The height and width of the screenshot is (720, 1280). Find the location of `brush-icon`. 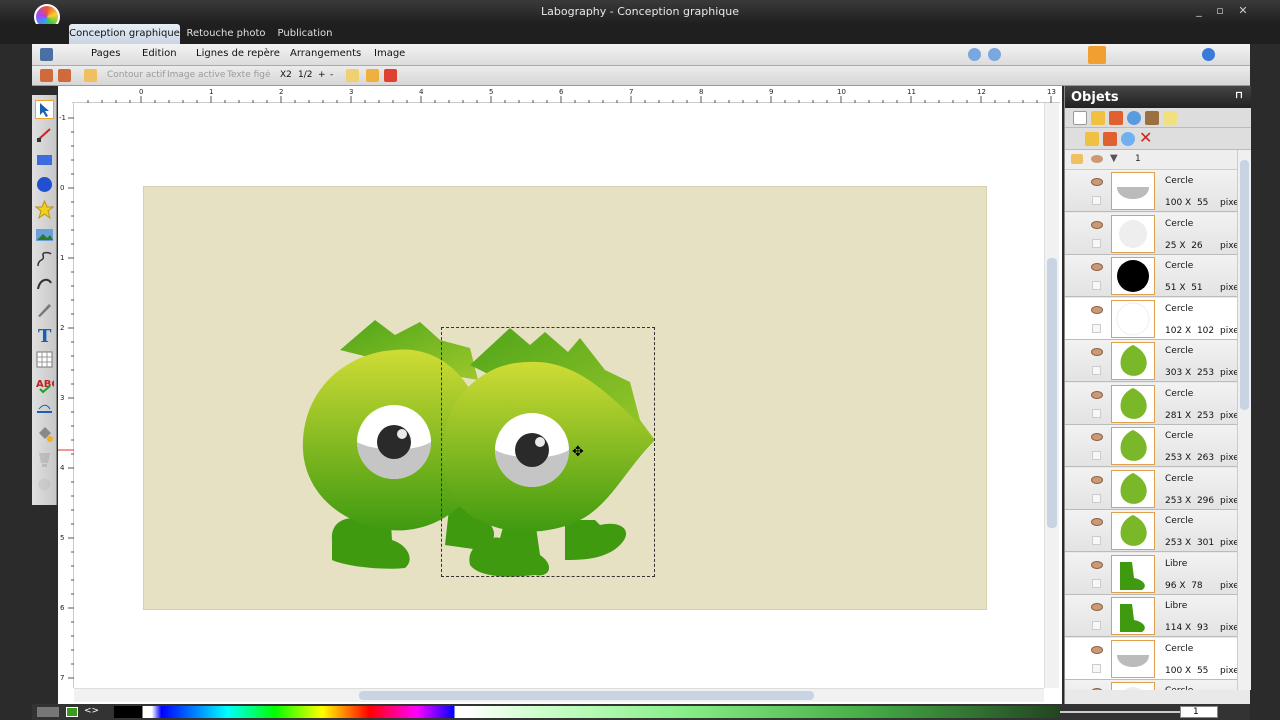

brush-icon is located at coordinates (1152, 118).